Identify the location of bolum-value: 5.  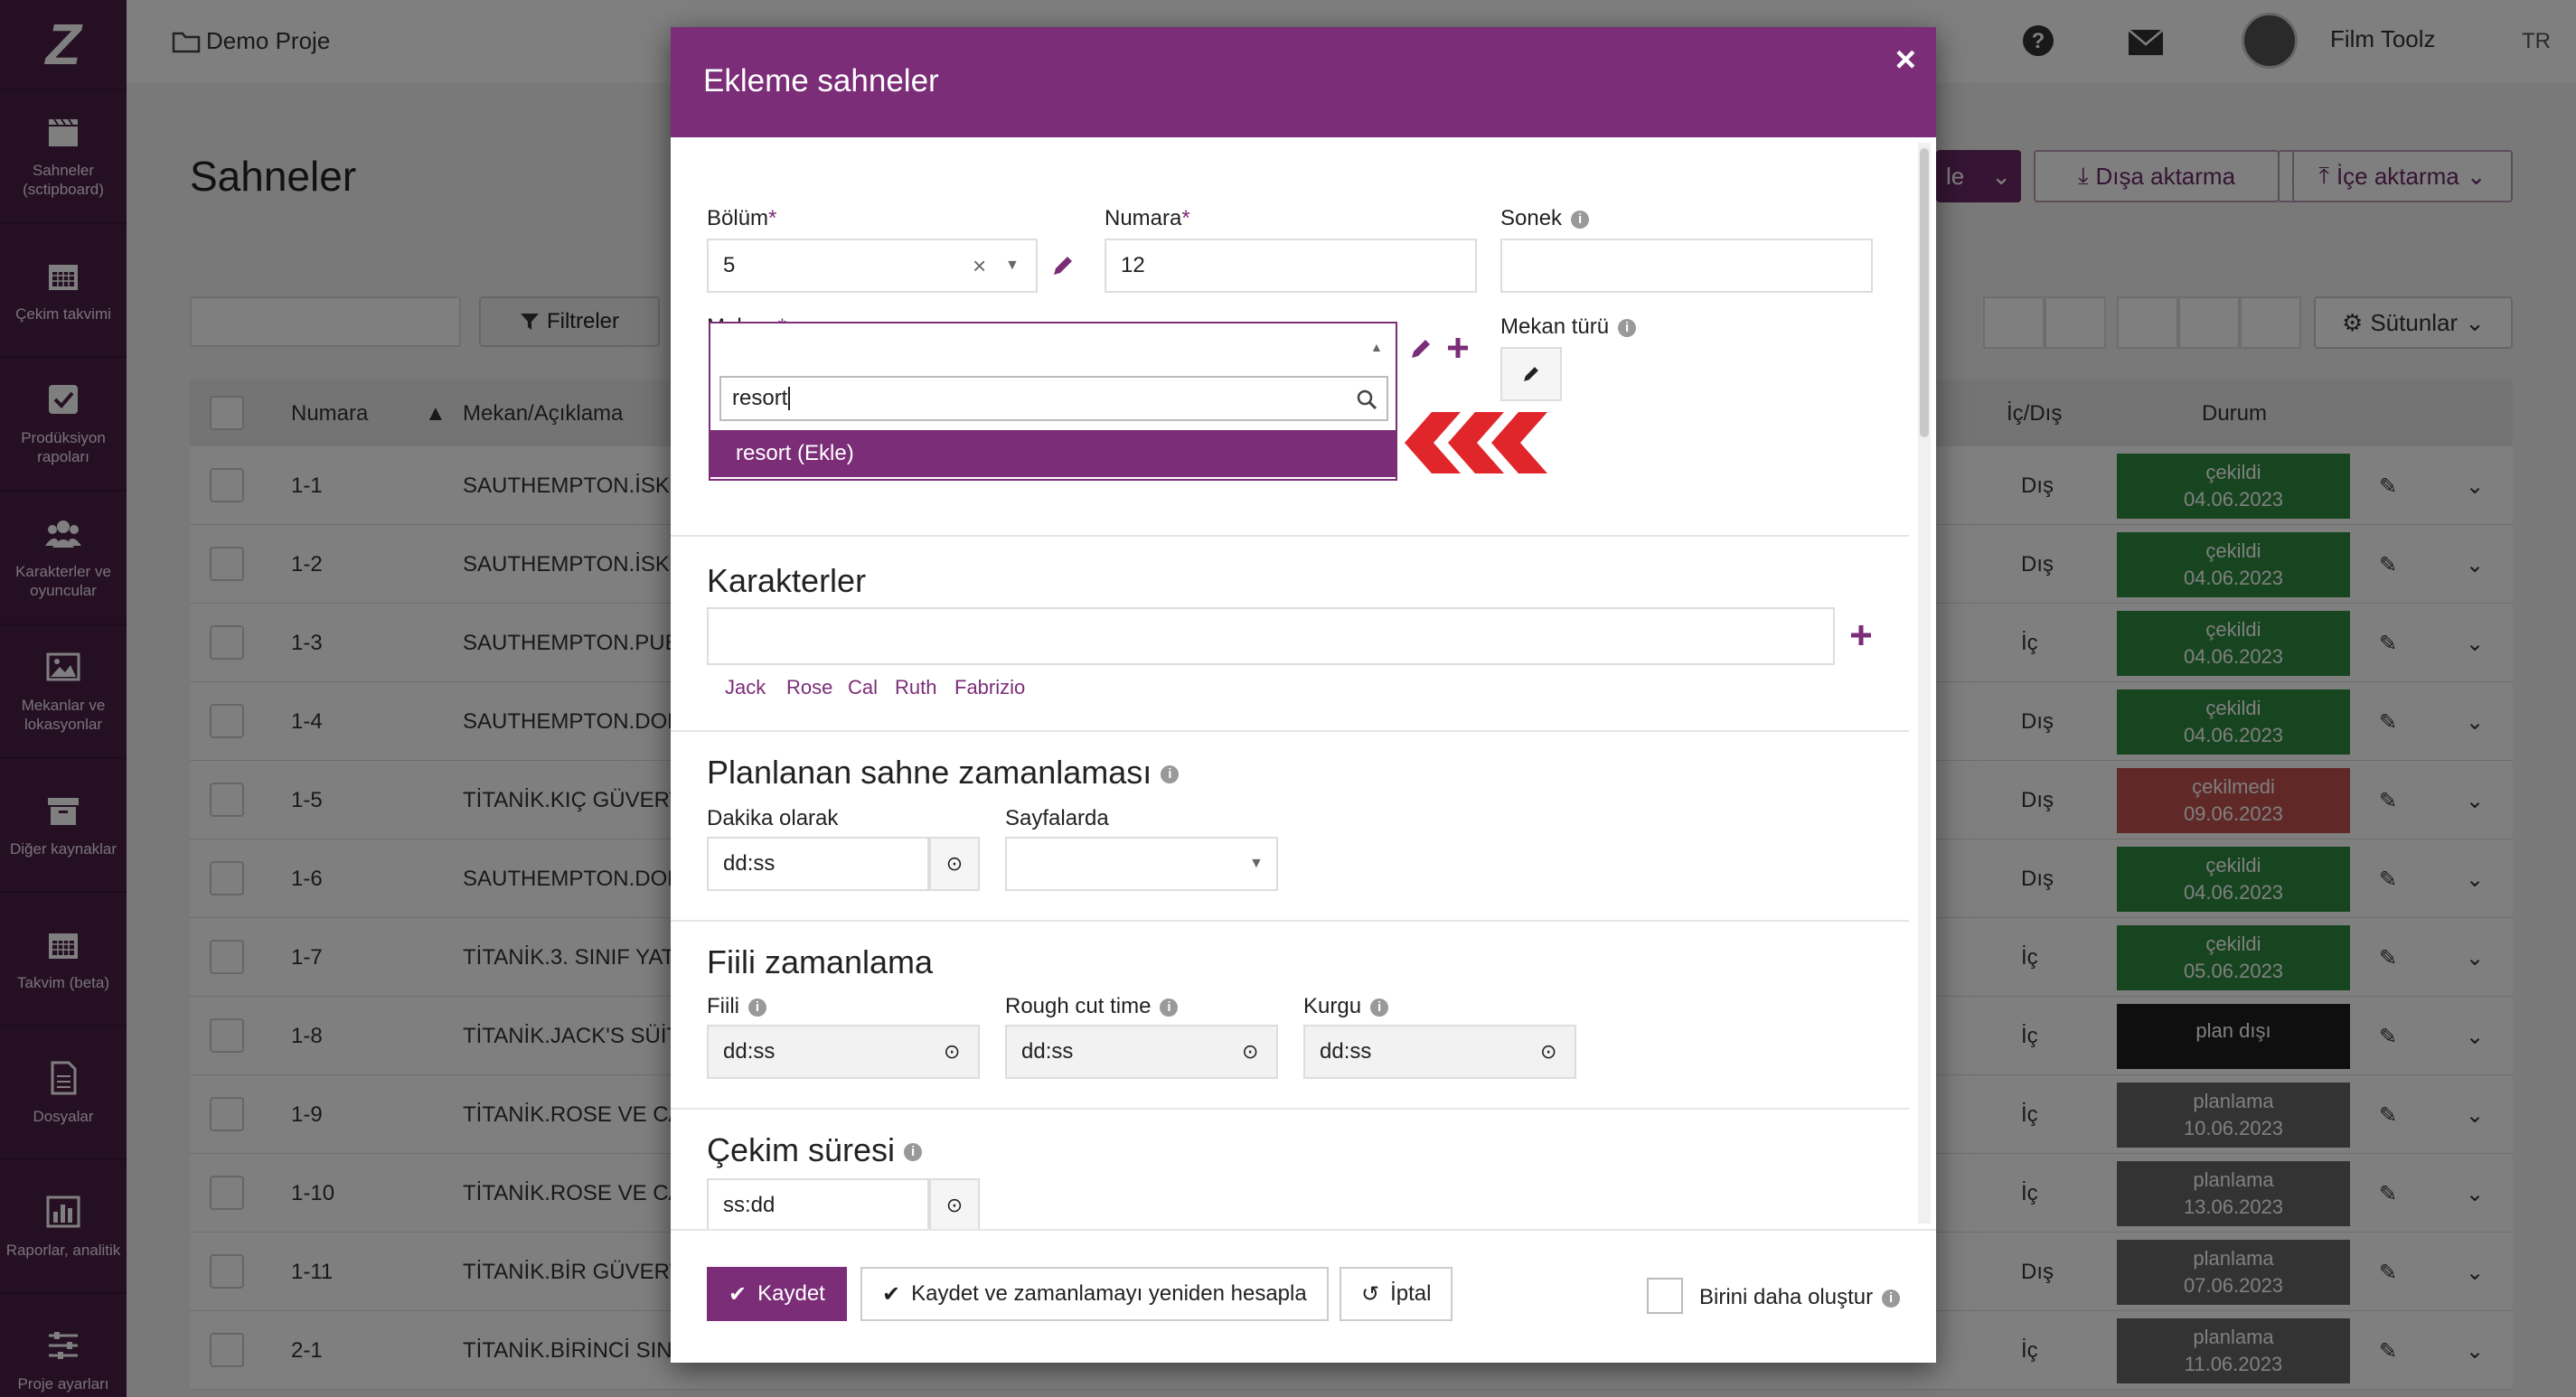
(729, 265).